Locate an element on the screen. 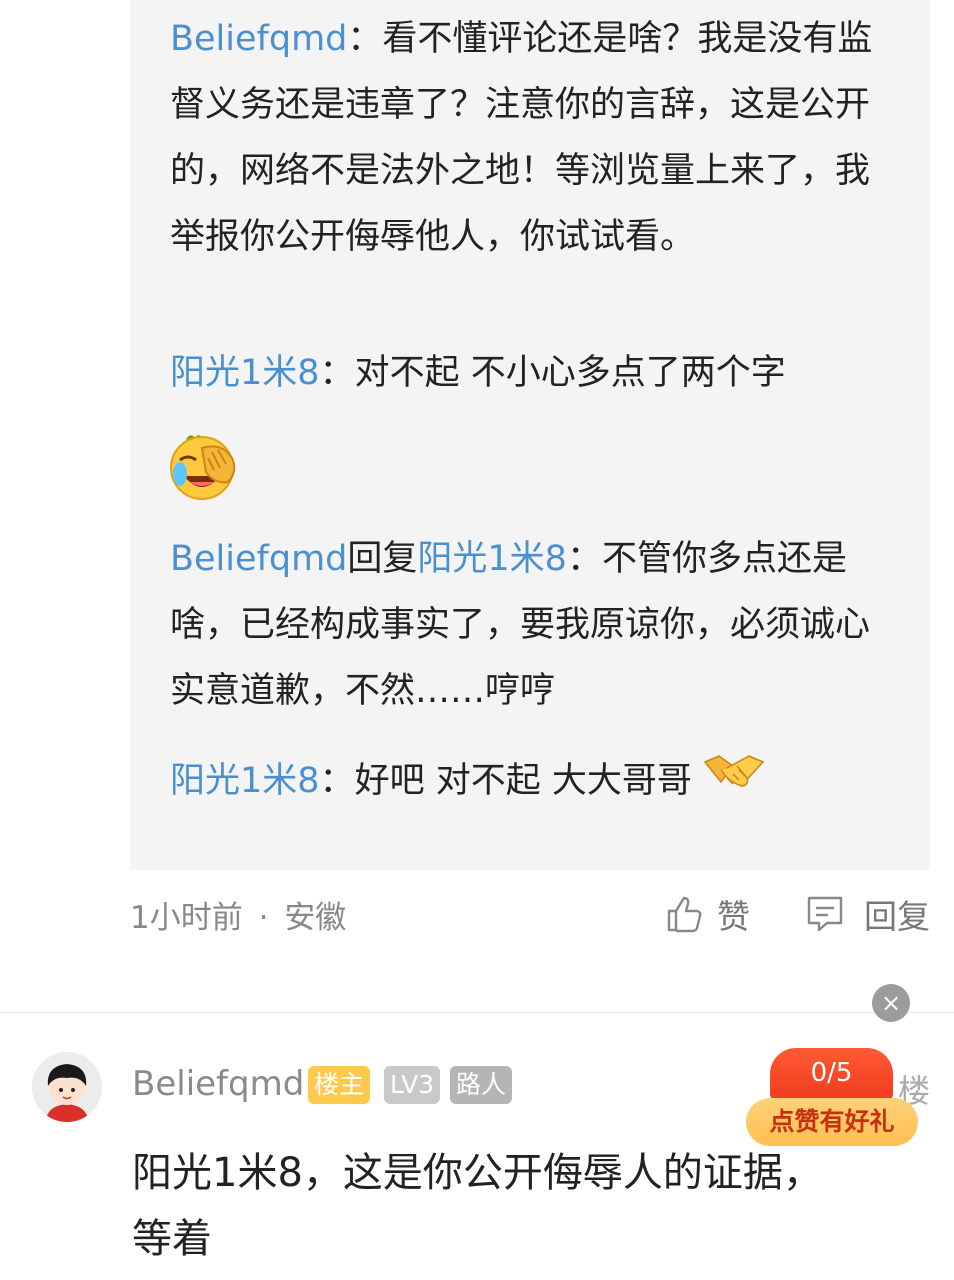  reply-target-username: 阳光1米8 is located at coordinates (492, 559).